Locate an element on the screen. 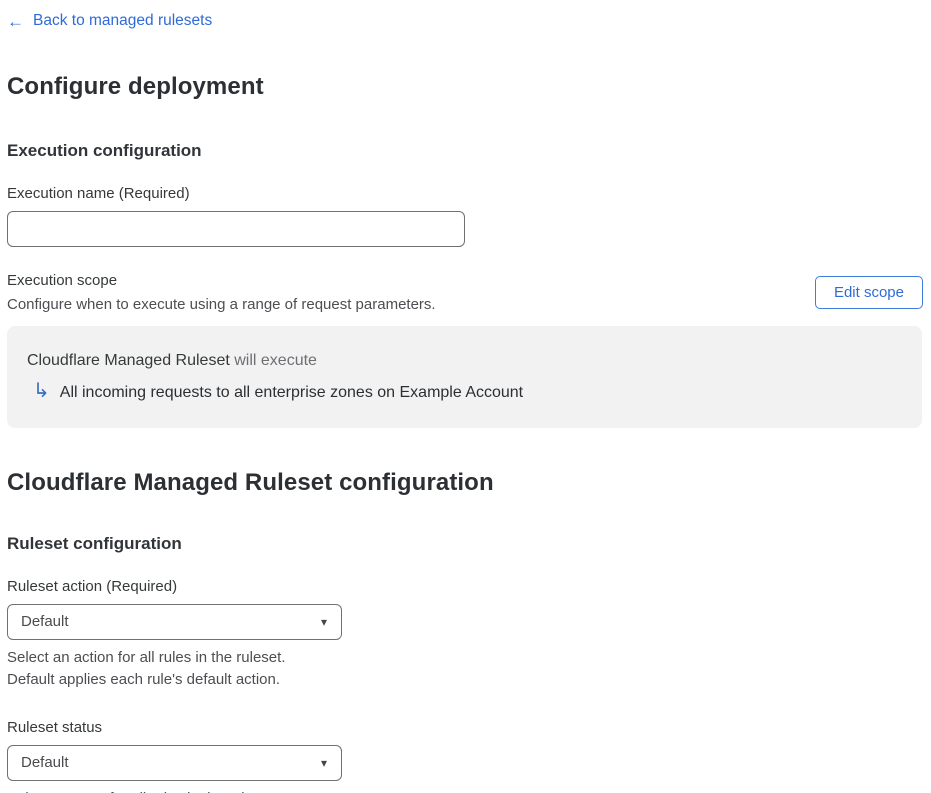 The height and width of the screenshot is (793, 931). ruleset-configuration-heading: Ruleset configuration is located at coordinates (94, 543).